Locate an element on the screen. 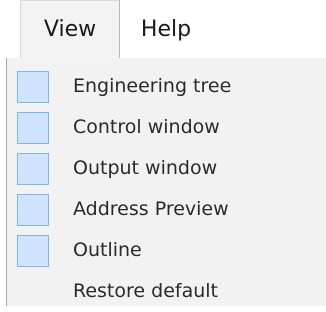 The height and width of the screenshot is (312, 326). menu-item-label: Output window is located at coordinates (145, 168).